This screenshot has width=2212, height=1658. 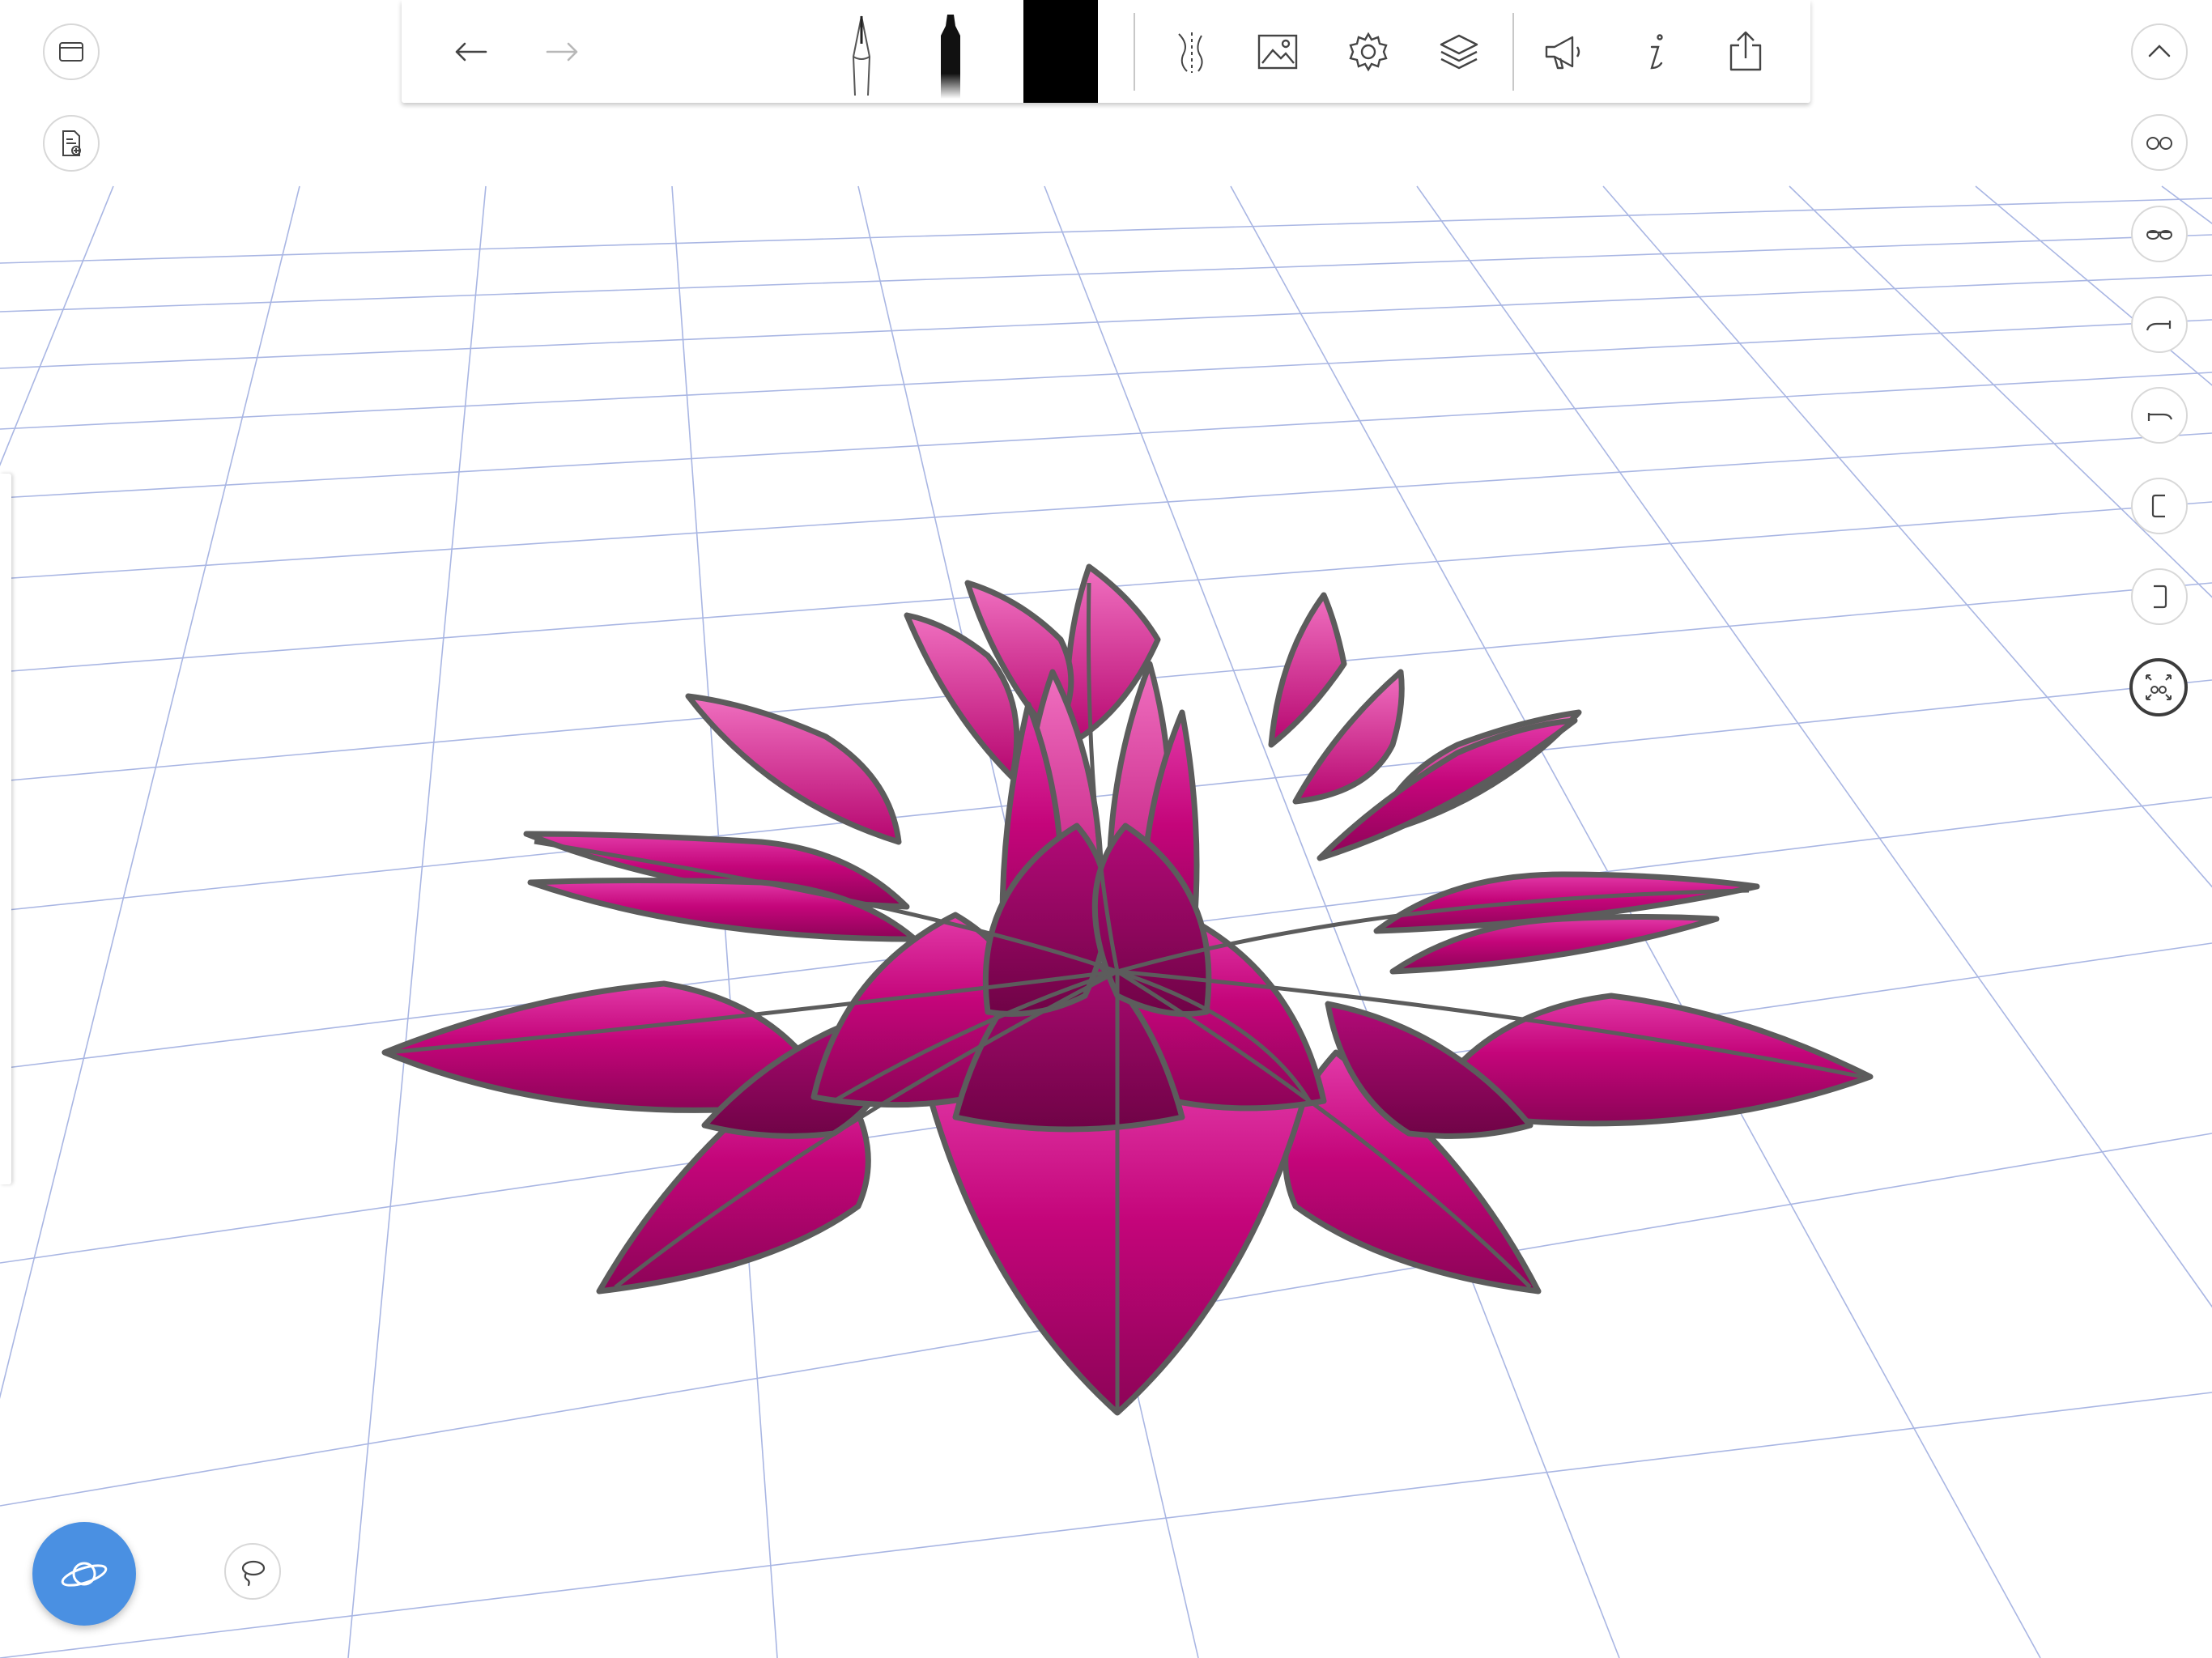 I want to click on orbit-planet-icon, so click(x=84, y=1574).